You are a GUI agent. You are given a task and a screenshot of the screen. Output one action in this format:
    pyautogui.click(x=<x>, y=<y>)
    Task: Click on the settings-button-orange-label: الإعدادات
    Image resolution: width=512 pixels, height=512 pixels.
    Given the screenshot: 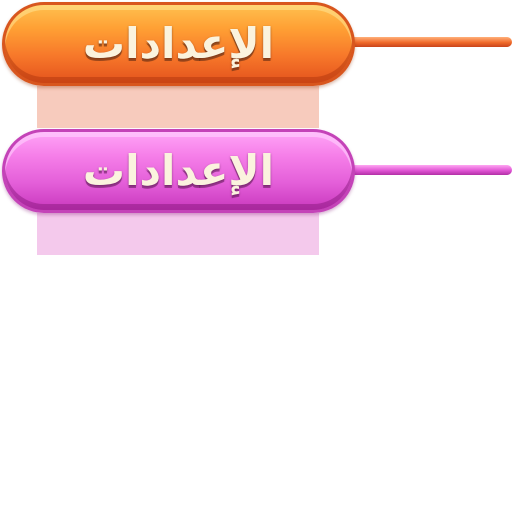 What is the action you would take?
    pyautogui.click(x=178, y=43)
    